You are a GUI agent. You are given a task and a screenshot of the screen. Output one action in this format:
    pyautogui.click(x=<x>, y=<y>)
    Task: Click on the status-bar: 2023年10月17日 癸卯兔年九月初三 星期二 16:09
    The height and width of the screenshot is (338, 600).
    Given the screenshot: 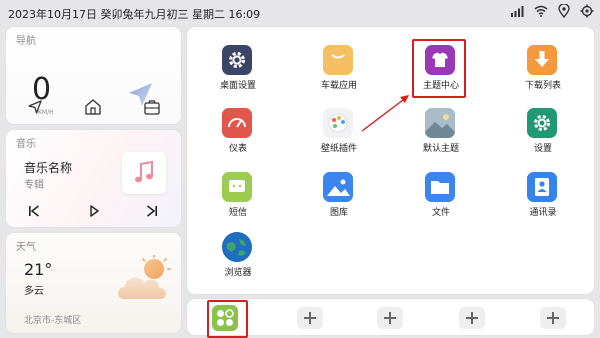 What is the action you would take?
    pyautogui.click(x=300, y=13)
    